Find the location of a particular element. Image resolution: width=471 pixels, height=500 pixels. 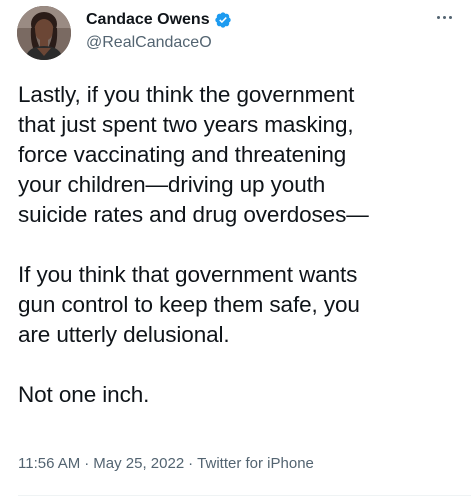

tweet-paragraph-3: Not one inch. is located at coordinates (238, 395).